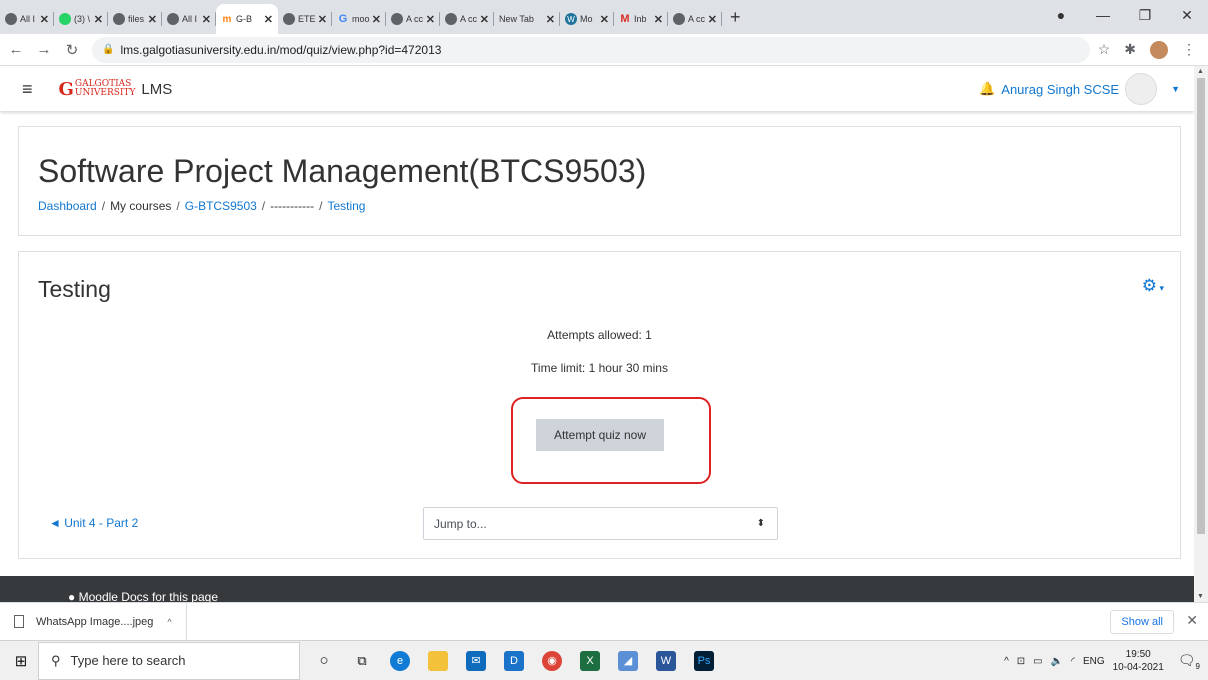 Image resolution: width=1208 pixels, height=680 pixels. Describe the element at coordinates (346, 206) in the screenshot. I see `breadcrumb-quiz: Testing` at that location.